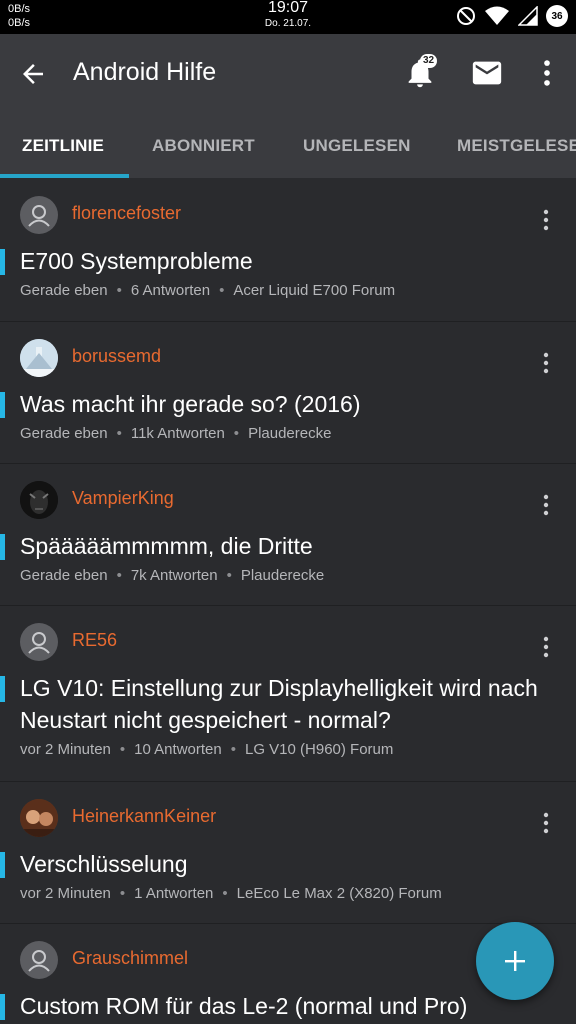  What do you see at coordinates (116, 356) in the screenshot?
I see `thread-author: borussemd` at bounding box center [116, 356].